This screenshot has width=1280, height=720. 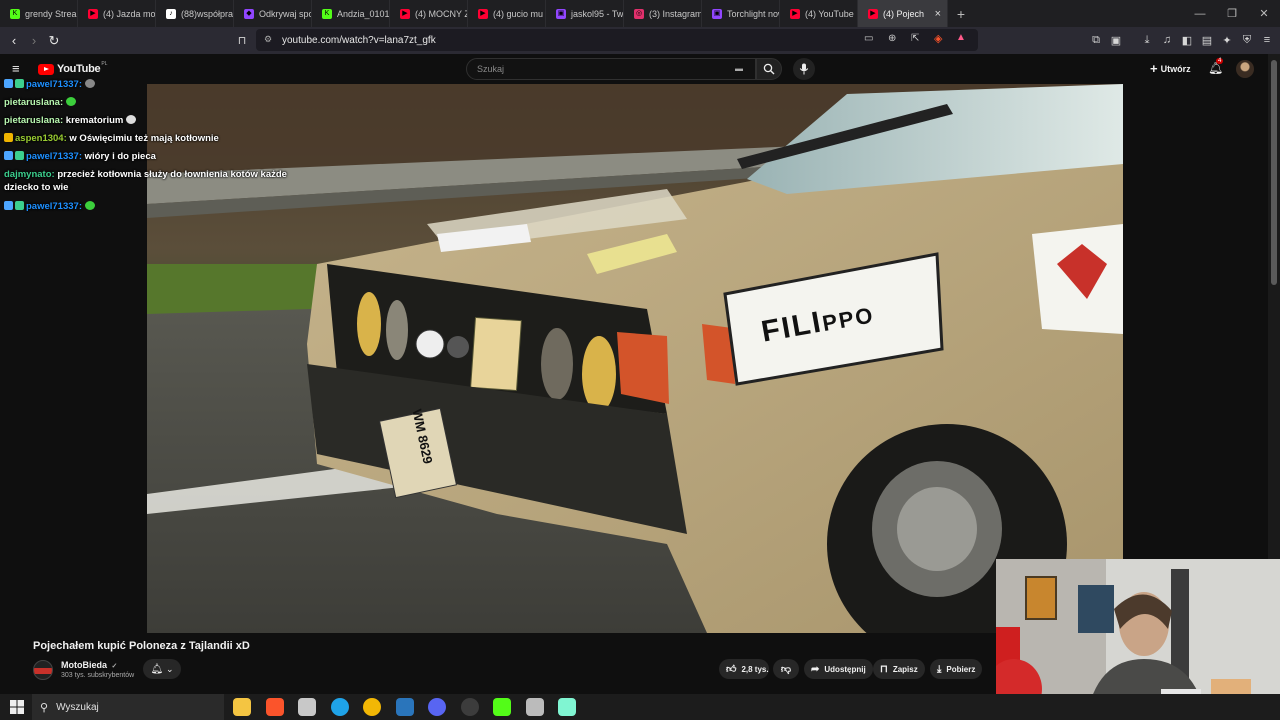 I want to click on browser-tab: ◎ (3) Instagram, so click(x=663, y=13).